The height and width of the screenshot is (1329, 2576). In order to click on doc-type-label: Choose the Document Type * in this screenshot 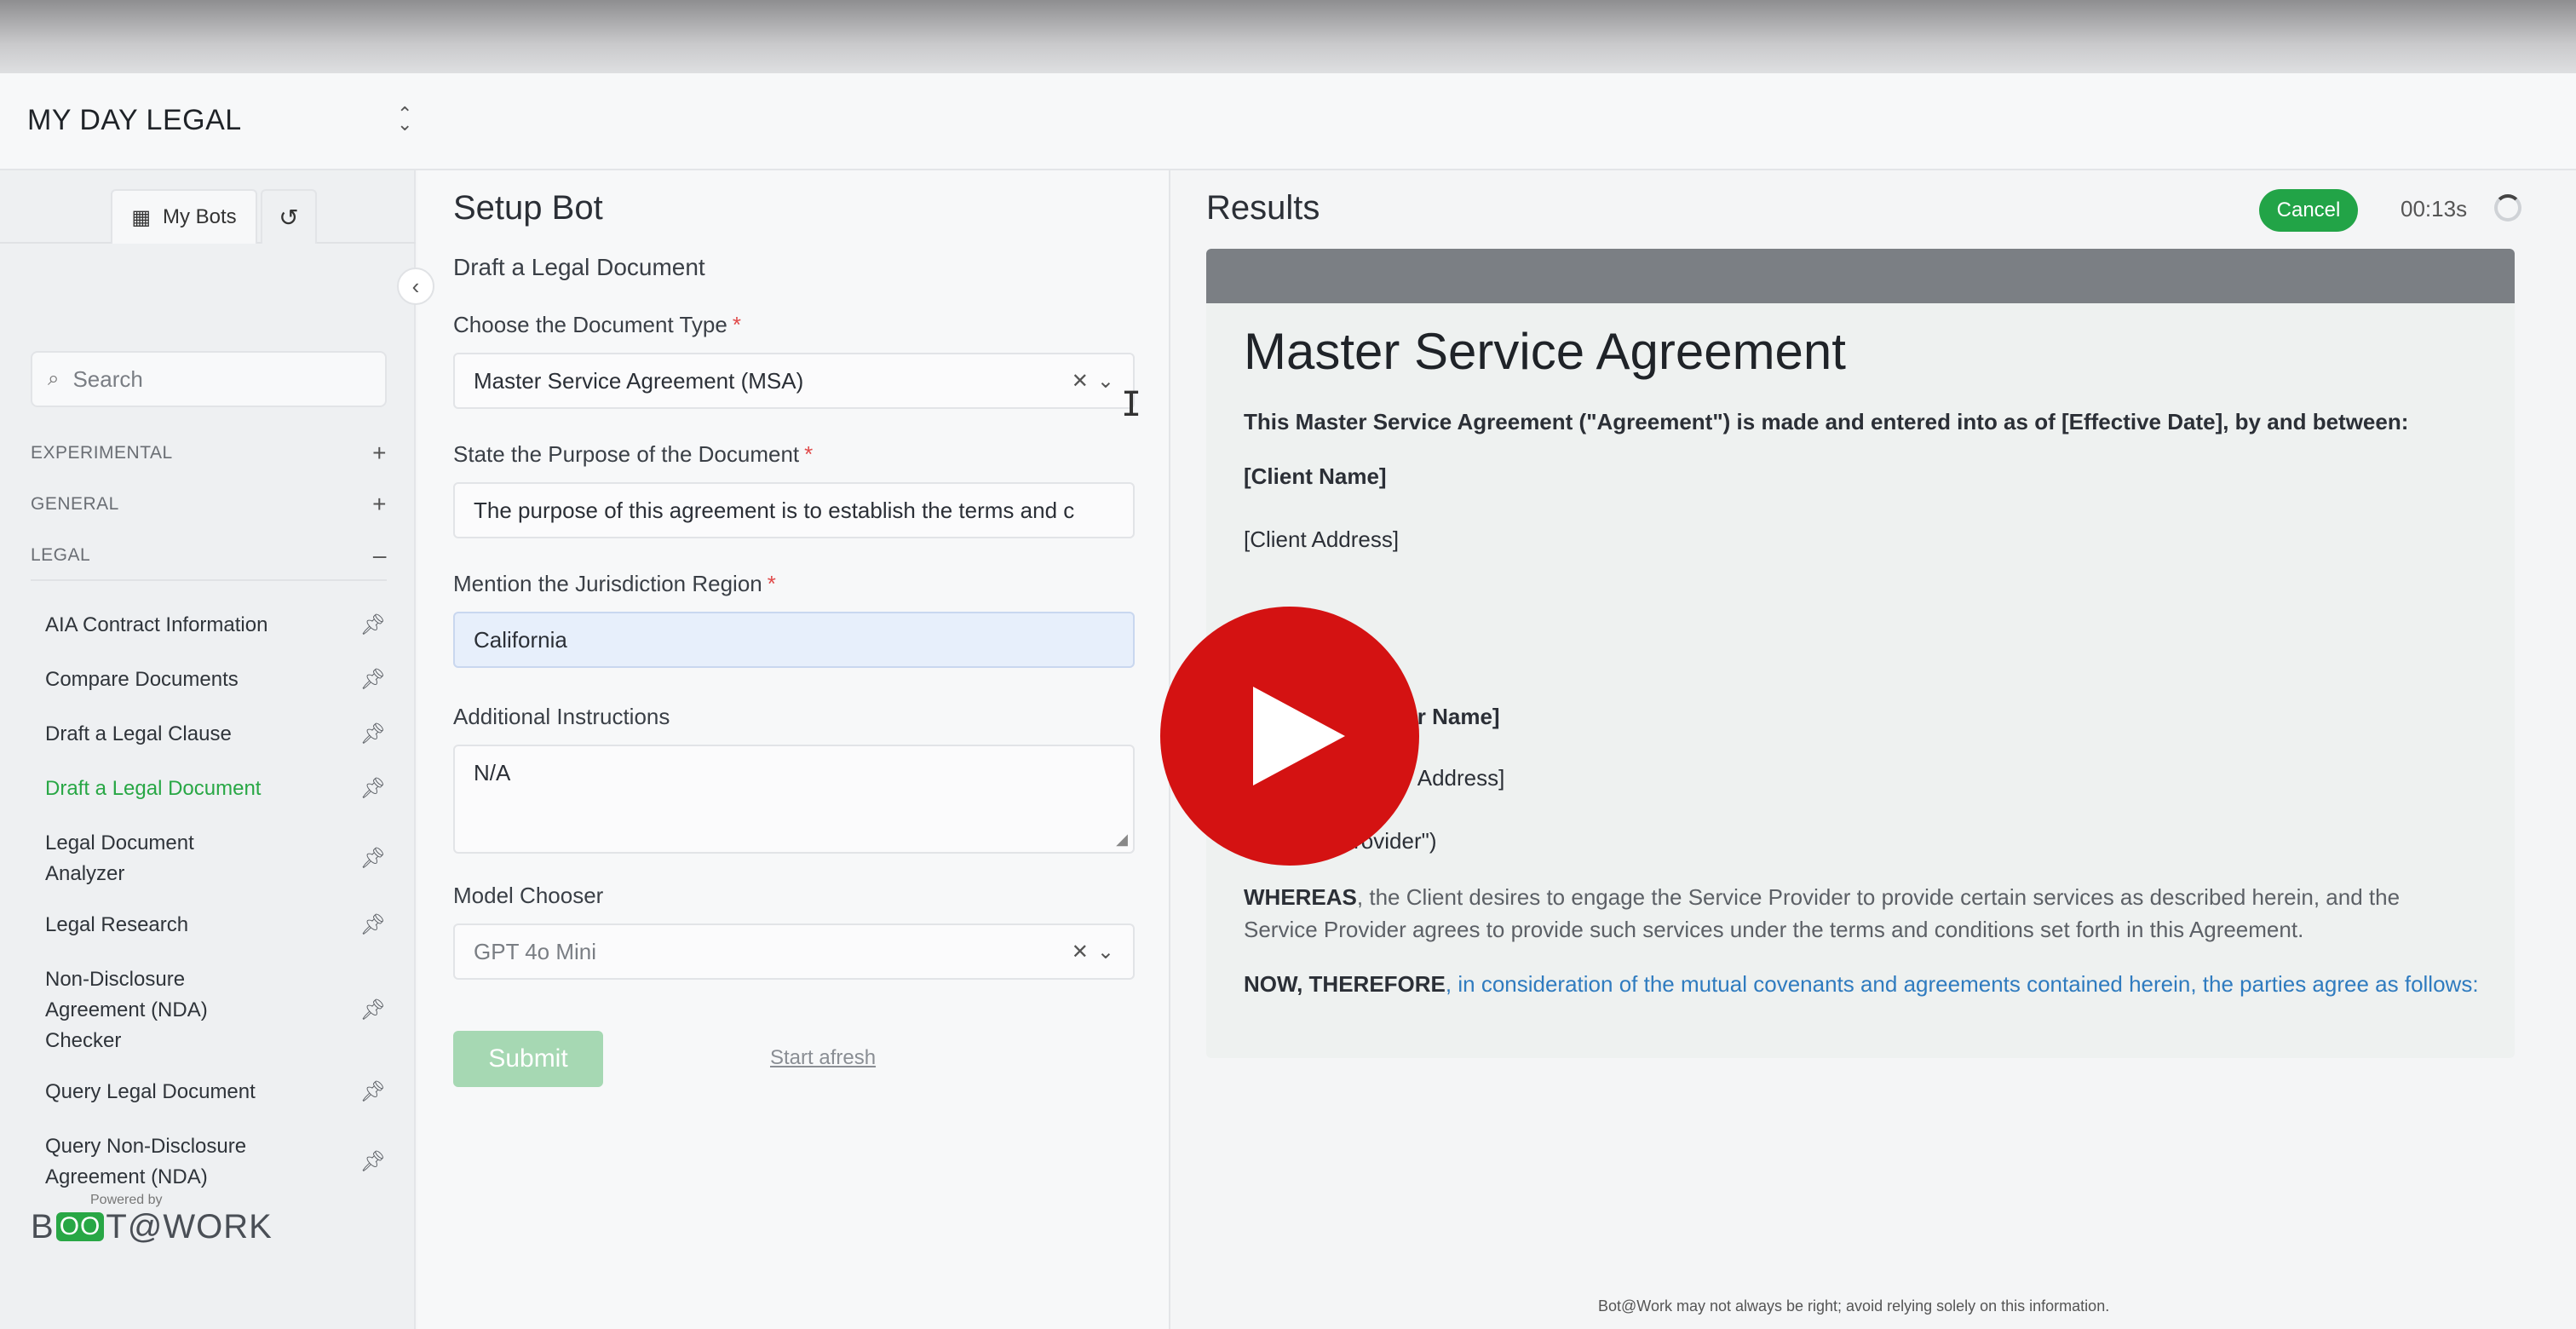, I will do `click(597, 325)`.